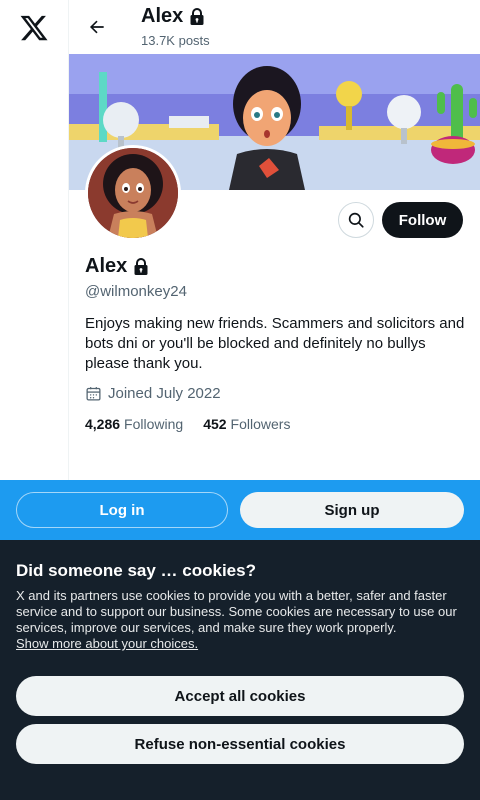 Image resolution: width=480 pixels, height=800 pixels. I want to click on profile-header: Alex 13.7K posts, so click(274, 27).